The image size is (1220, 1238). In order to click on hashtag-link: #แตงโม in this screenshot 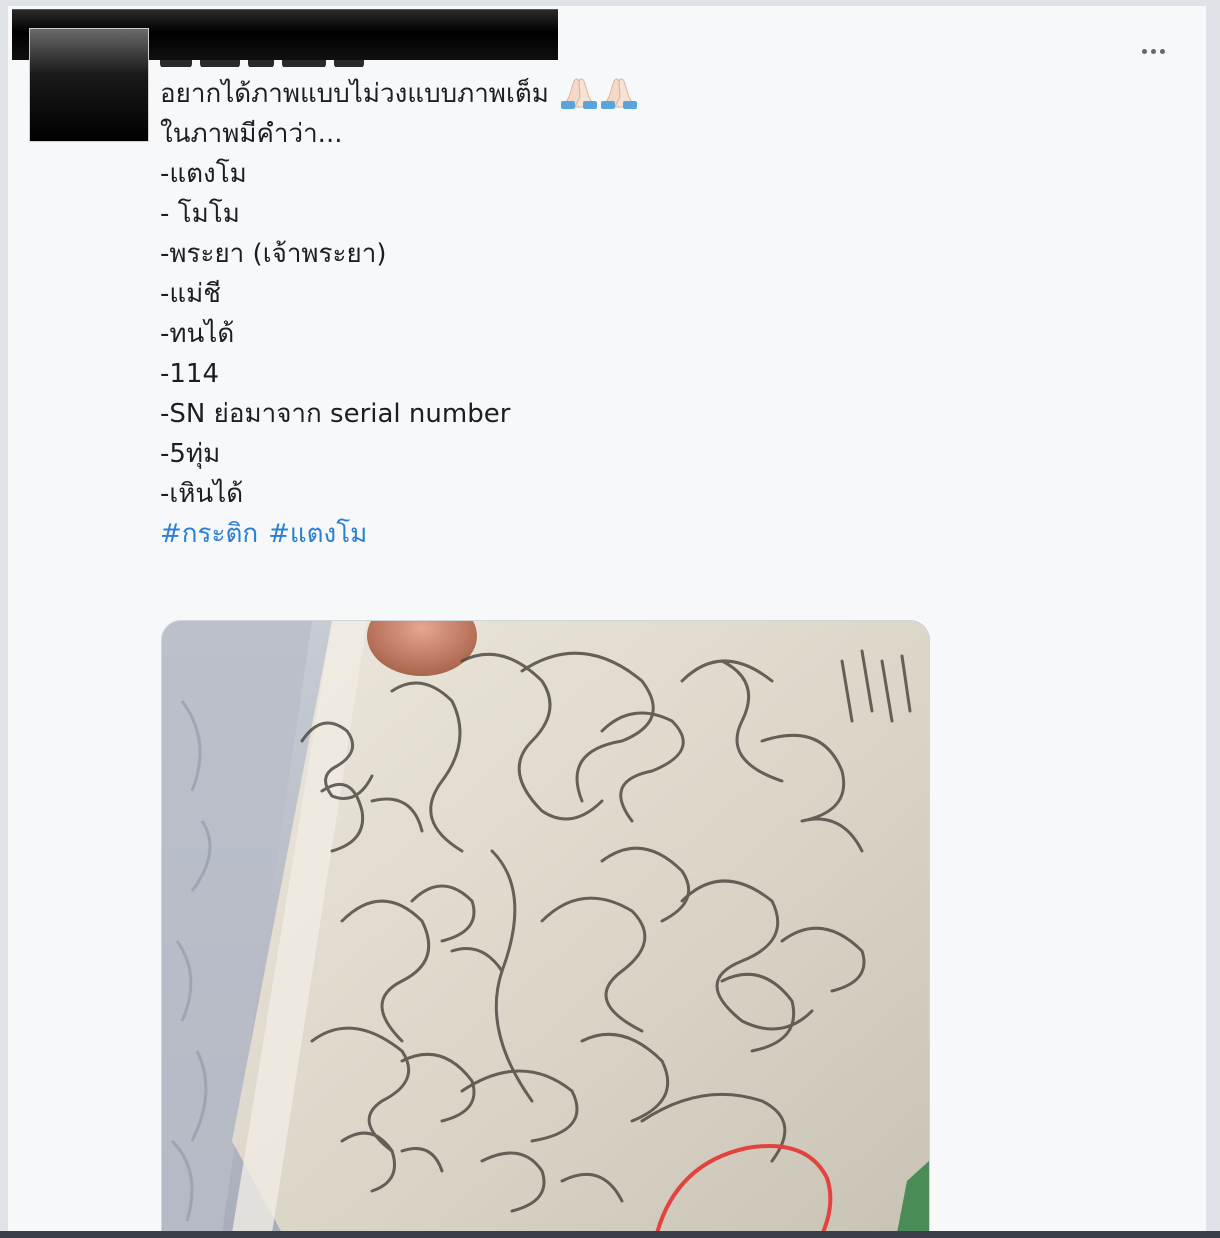, I will do `click(317, 534)`.